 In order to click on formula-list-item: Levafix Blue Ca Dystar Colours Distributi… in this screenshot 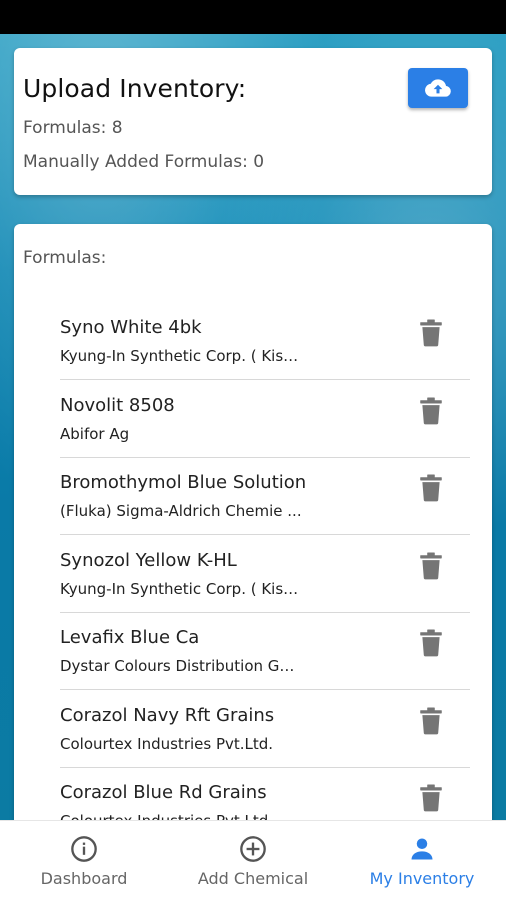, I will do `click(265, 651)`.